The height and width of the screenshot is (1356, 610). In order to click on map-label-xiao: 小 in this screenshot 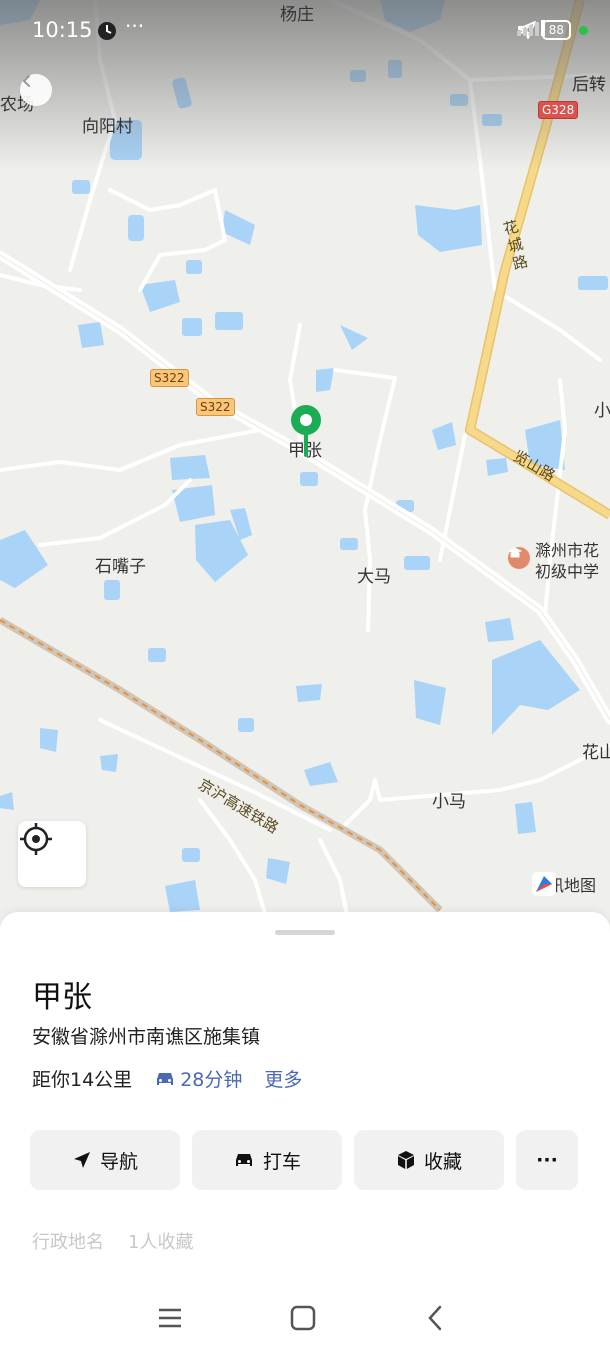, I will do `click(602, 408)`.